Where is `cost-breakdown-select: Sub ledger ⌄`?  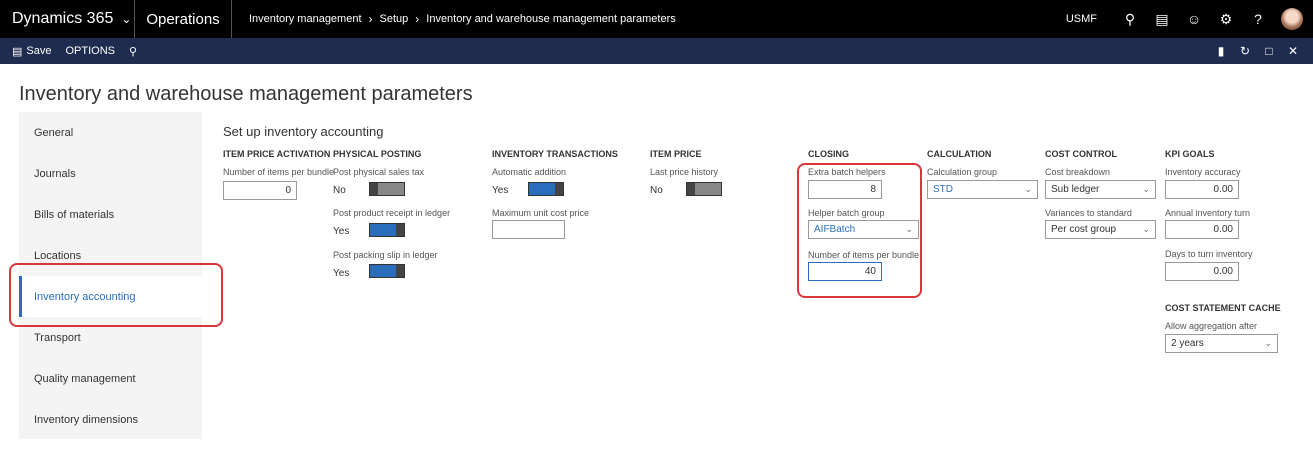
cost-breakdown-select: Sub ledger ⌄ is located at coordinates (1100, 189).